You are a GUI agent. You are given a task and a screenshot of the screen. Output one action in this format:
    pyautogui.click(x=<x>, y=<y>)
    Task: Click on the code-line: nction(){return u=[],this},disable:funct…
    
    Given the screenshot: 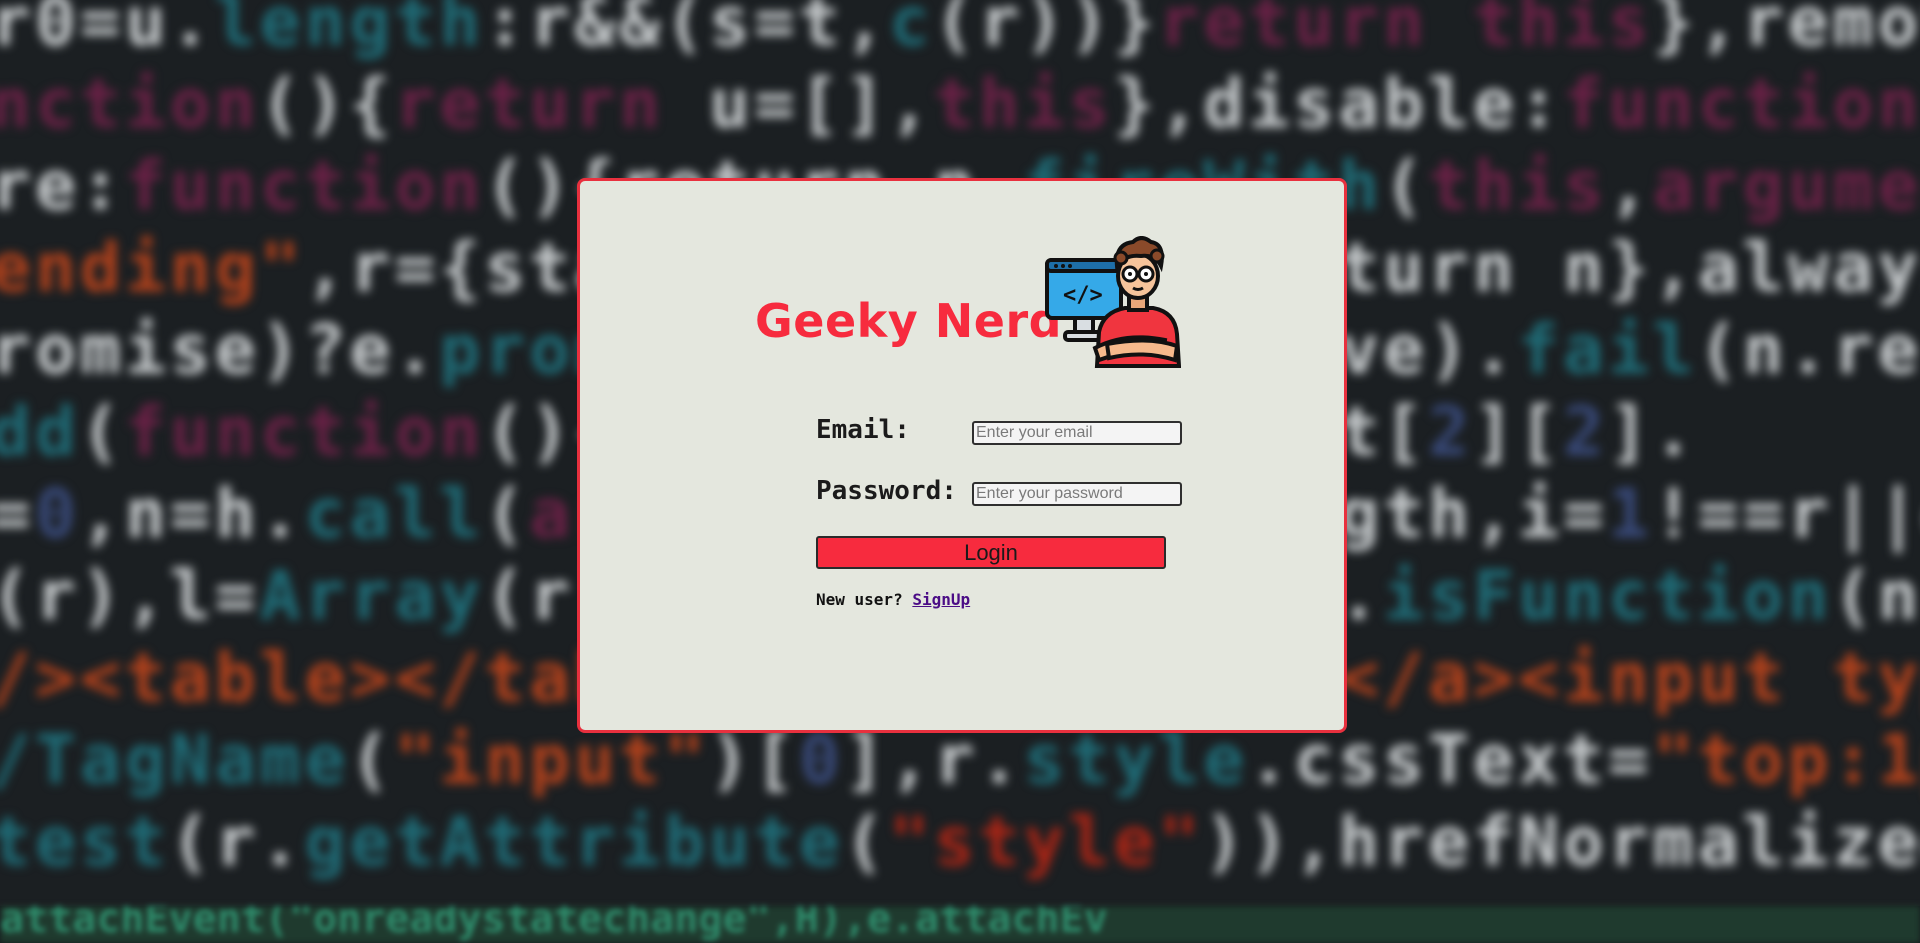 What is the action you would take?
    pyautogui.click(x=960, y=104)
    